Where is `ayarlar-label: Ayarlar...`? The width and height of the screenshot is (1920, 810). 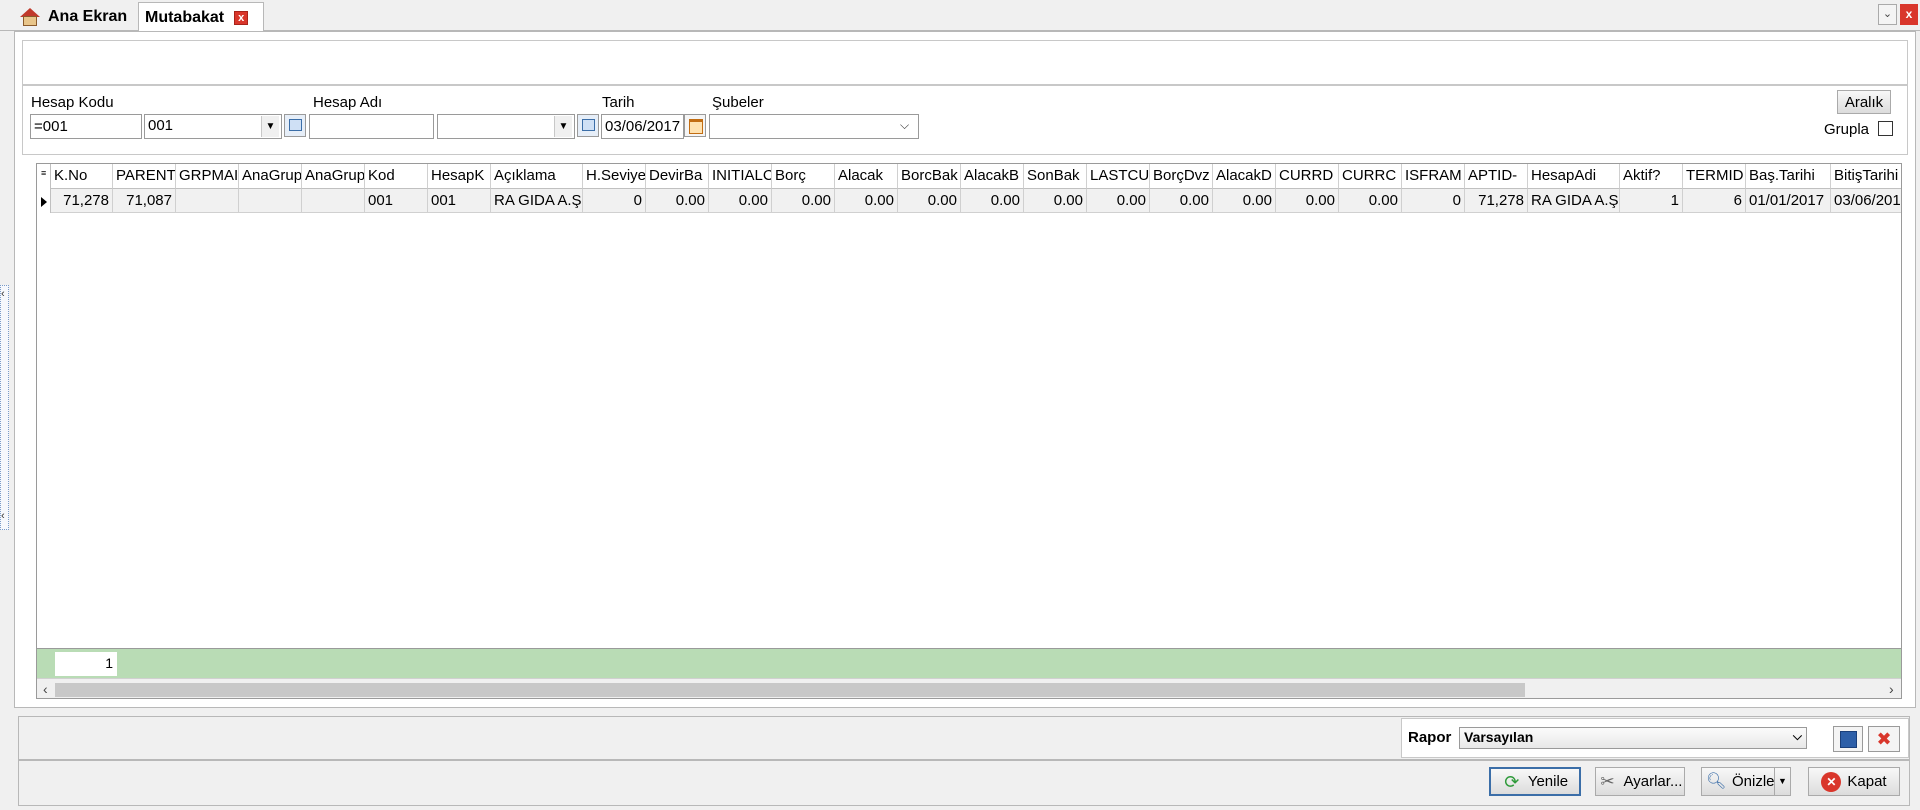
ayarlar-label: Ayarlar... is located at coordinates (1653, 781).